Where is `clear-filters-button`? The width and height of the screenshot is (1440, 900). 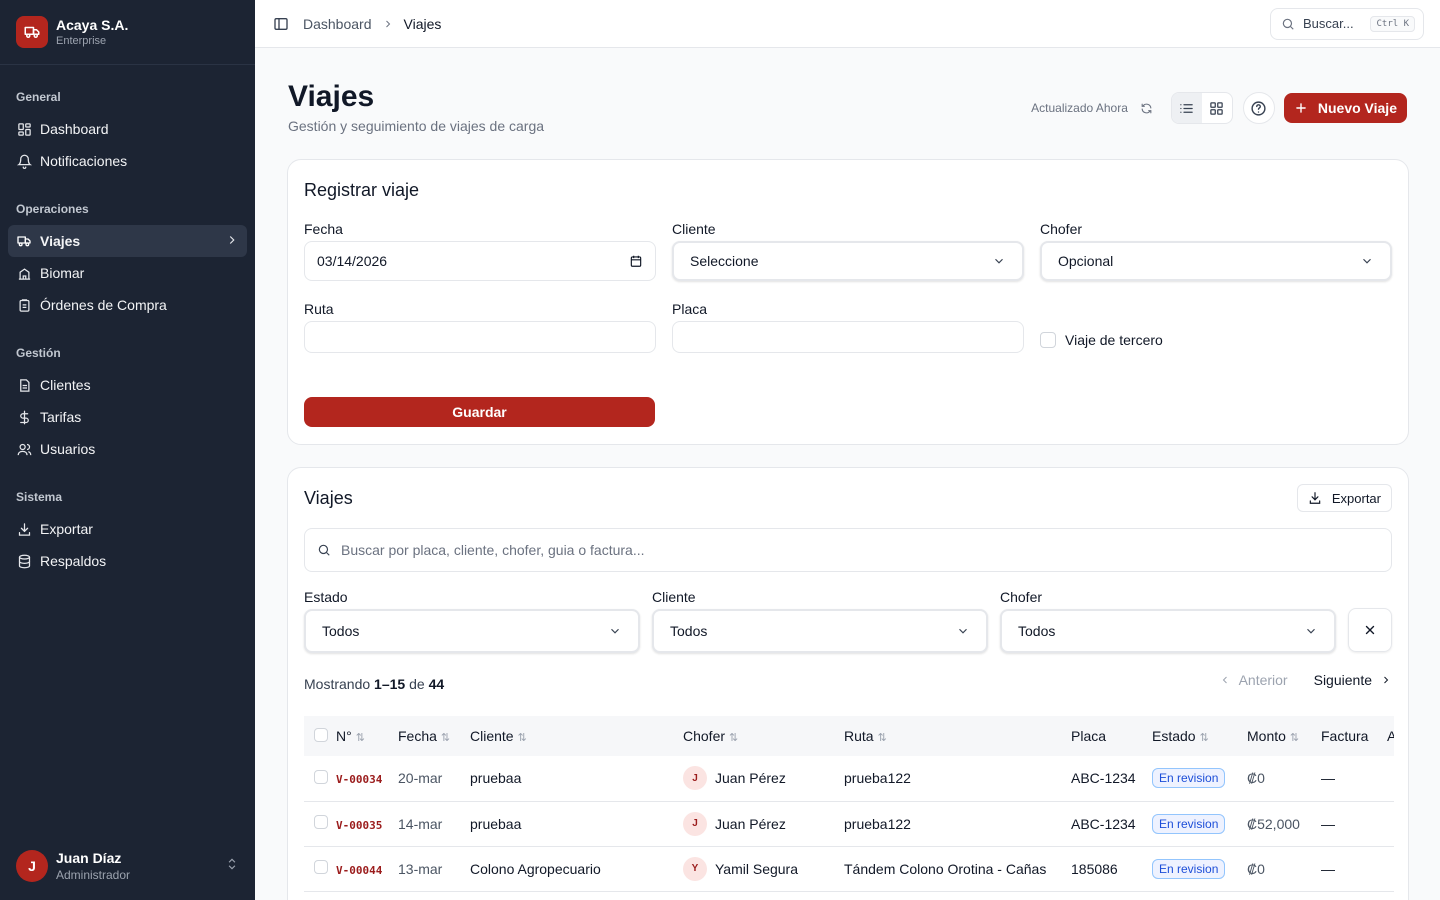 clear-filters-button is located at coordinates (1370, 630).